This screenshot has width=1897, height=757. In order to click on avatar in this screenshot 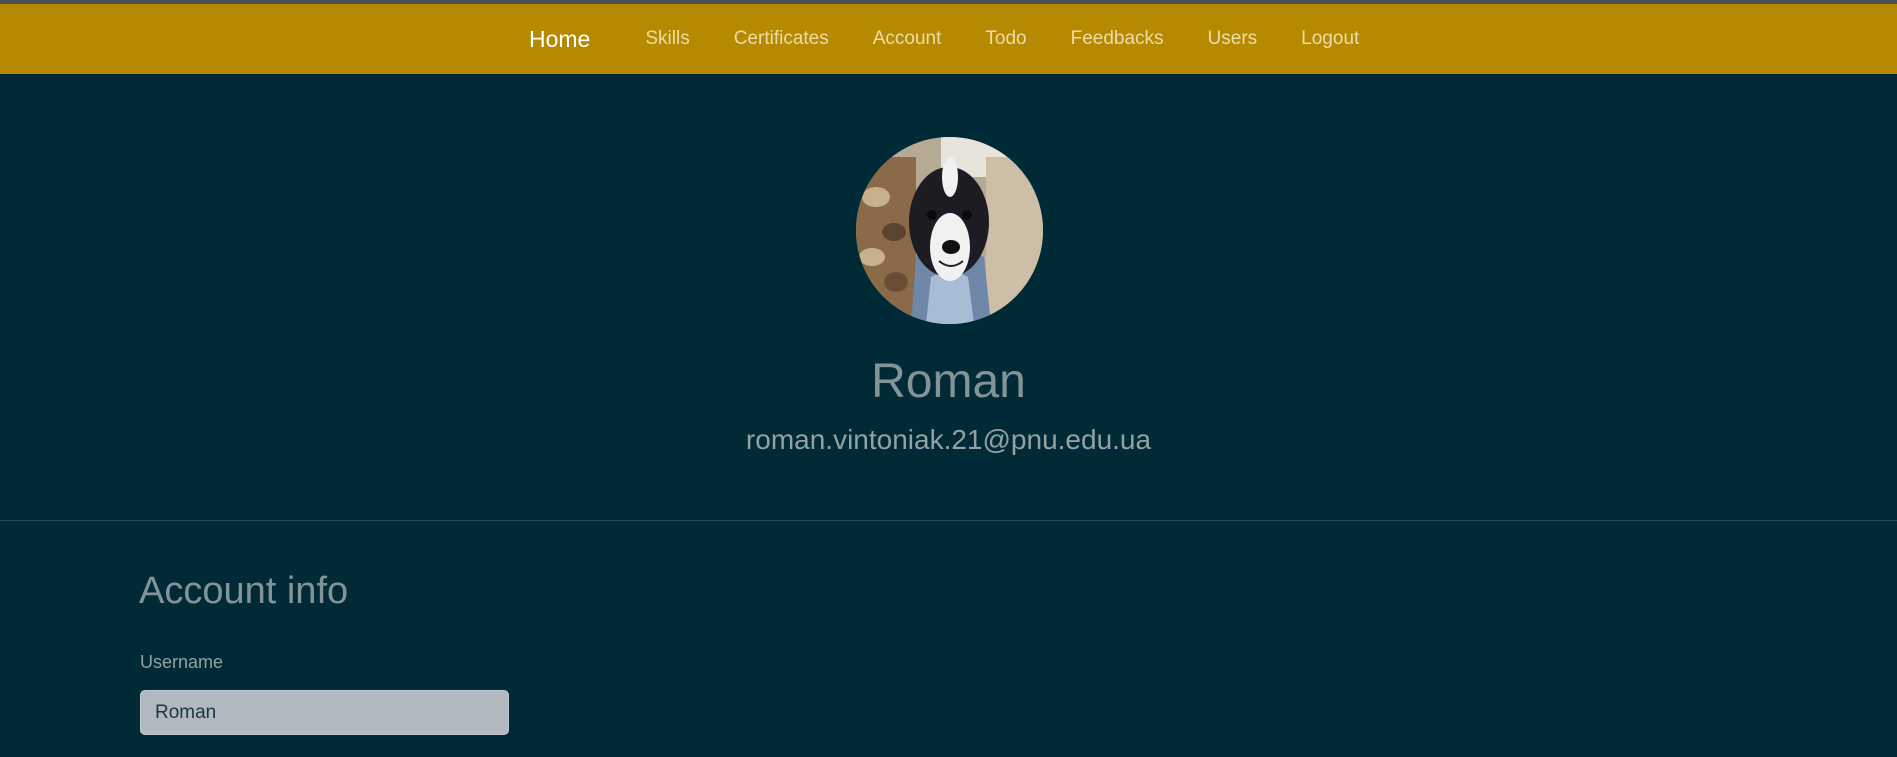, I will do `click(949, 230)`.